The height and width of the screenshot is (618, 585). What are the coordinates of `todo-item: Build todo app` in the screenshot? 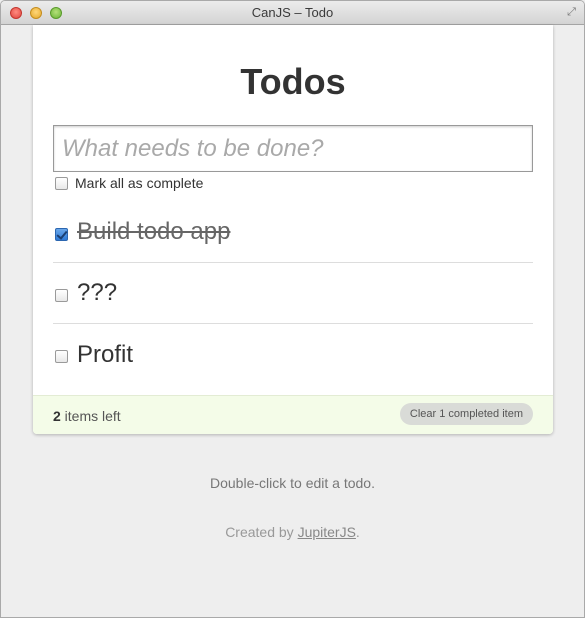 It's located at (293, 232).